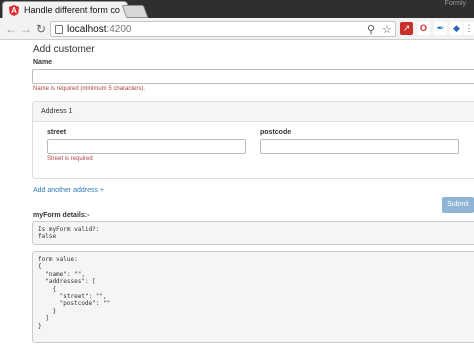 The height and width of the screenshot is (345, 474). What do you see at coordinates (47, 237) in the screenshot?
I see `code-line: false` at bounding box center [47, 237].